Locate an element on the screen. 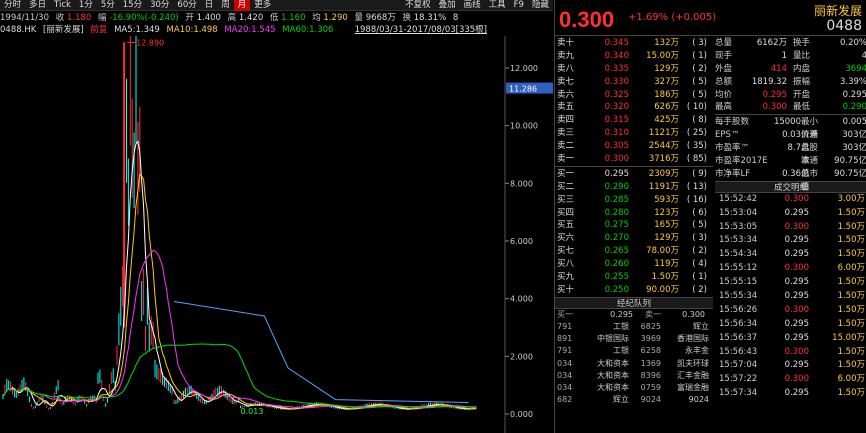 The height and width of the screenshot is (433, 866). max-label: 12.890 is located at coordinates (150, 42).